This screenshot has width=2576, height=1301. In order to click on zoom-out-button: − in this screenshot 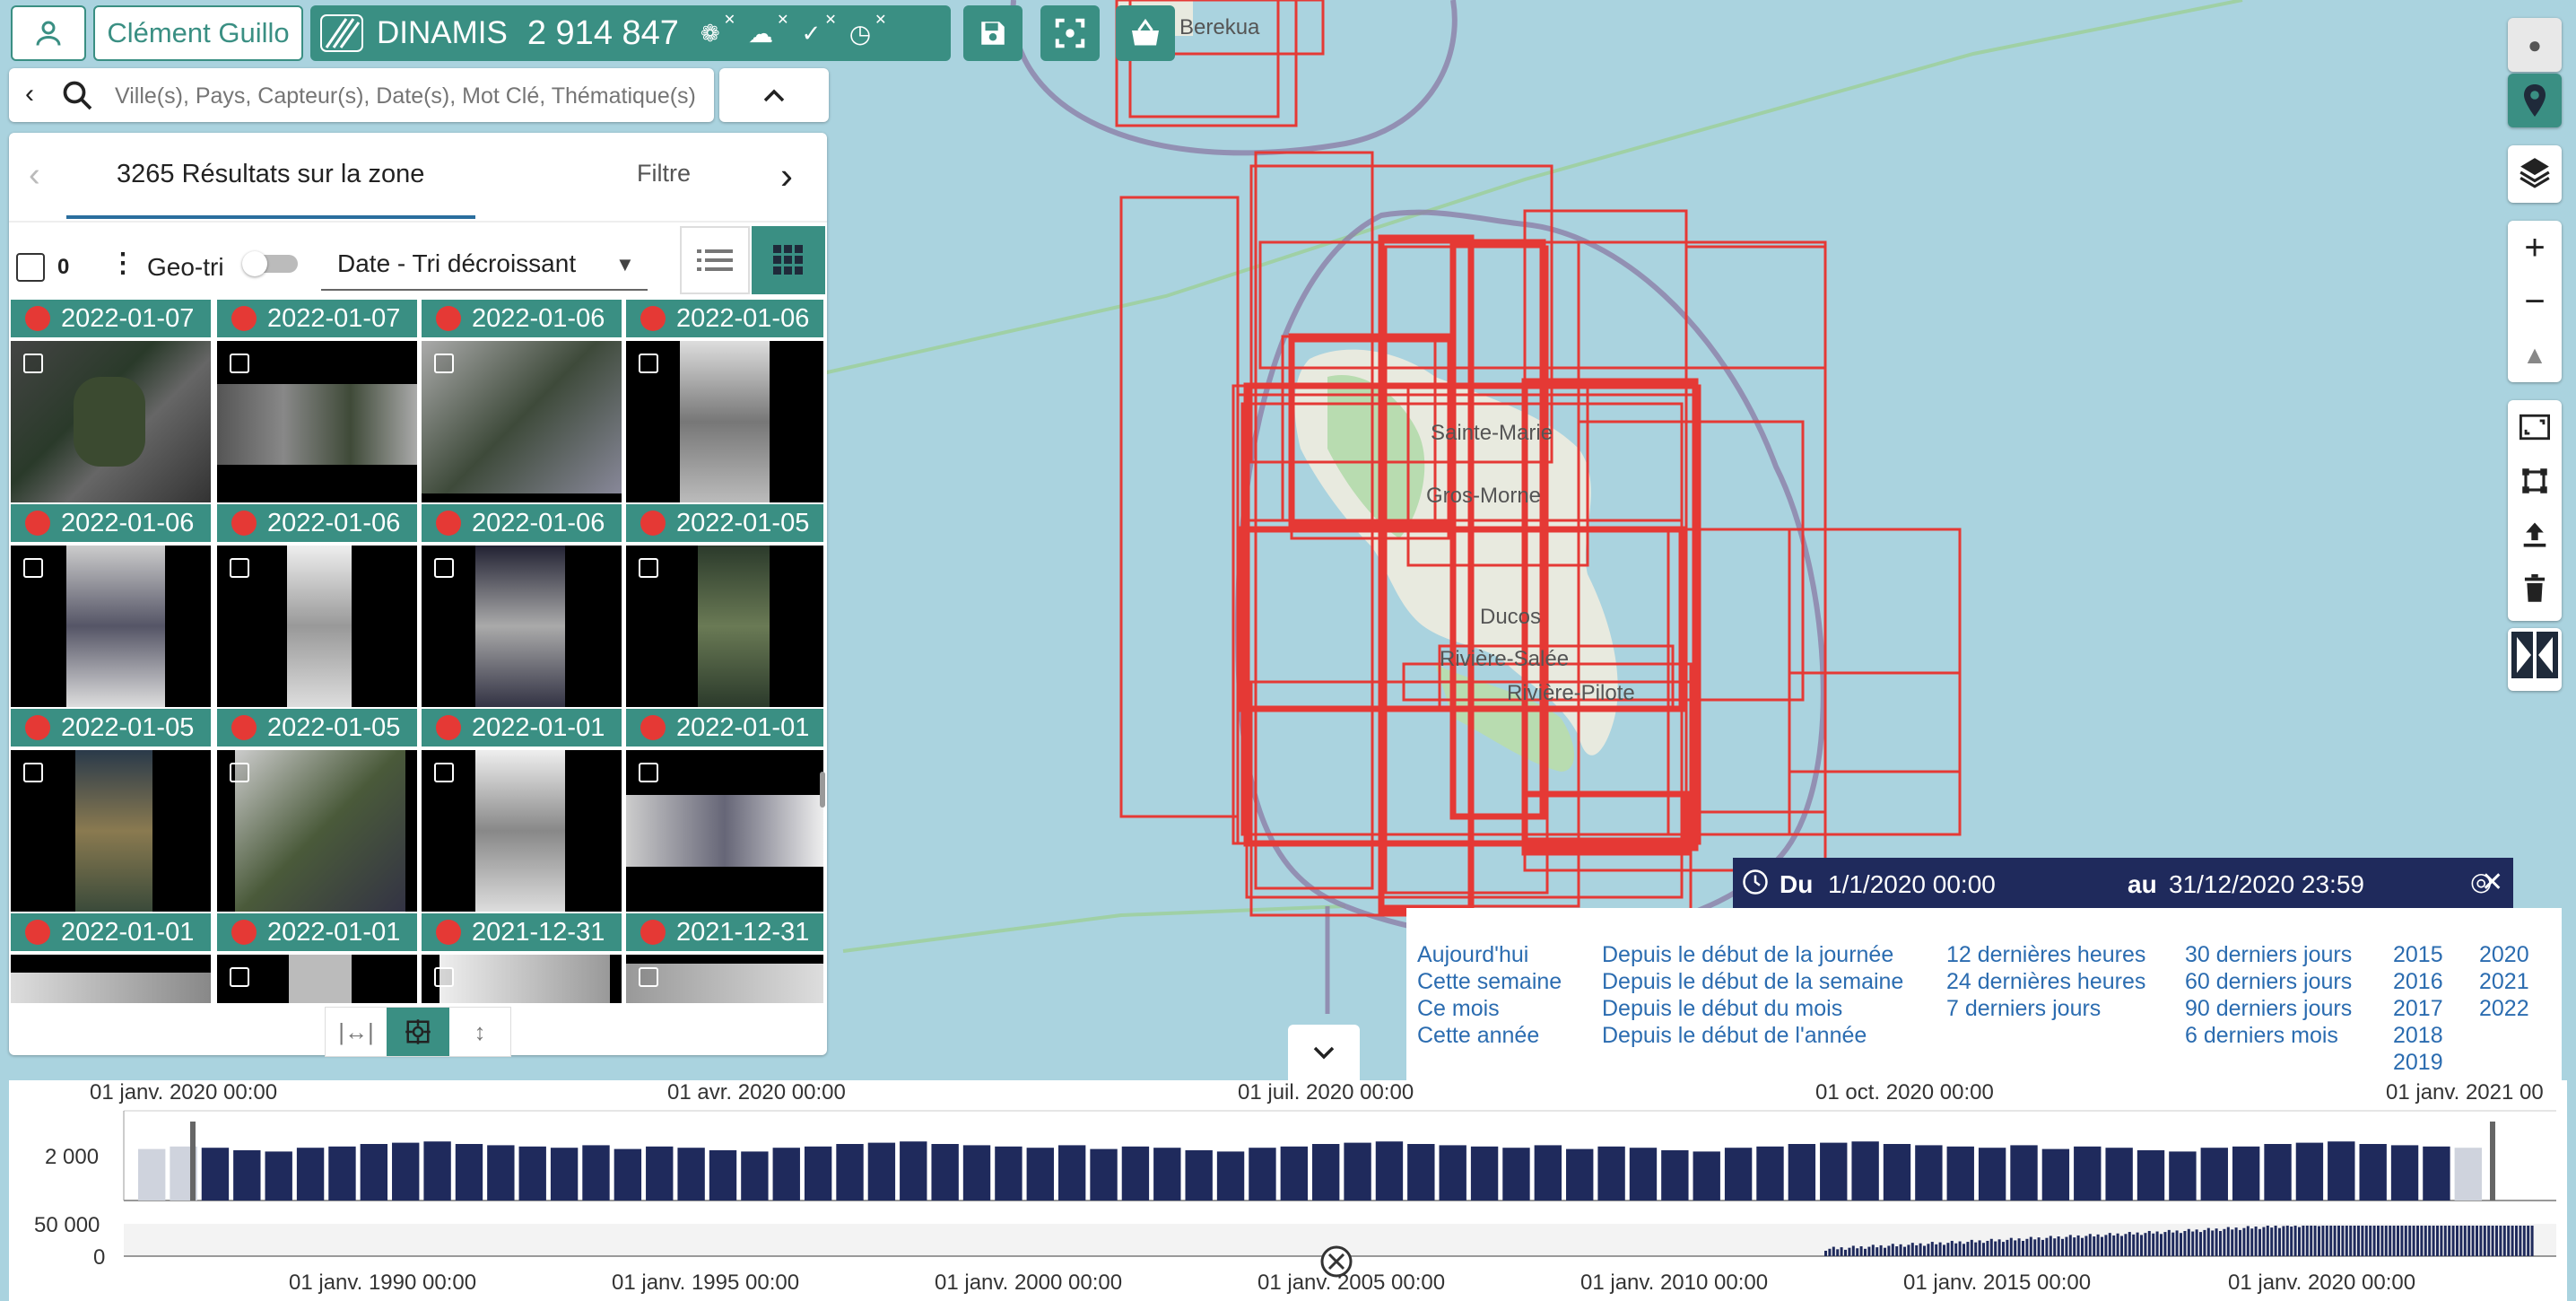, I will do `click(2535, 301)`.